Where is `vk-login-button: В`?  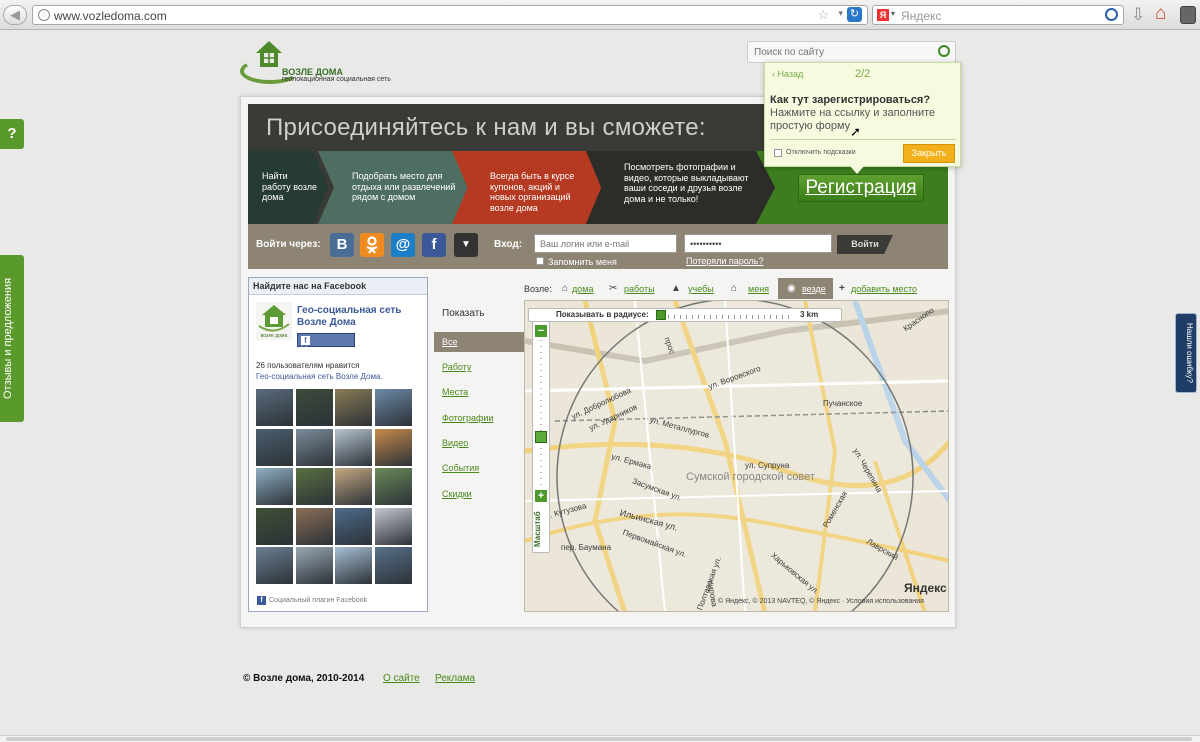 vk-login-button: В is located at coordinates (342, 245).